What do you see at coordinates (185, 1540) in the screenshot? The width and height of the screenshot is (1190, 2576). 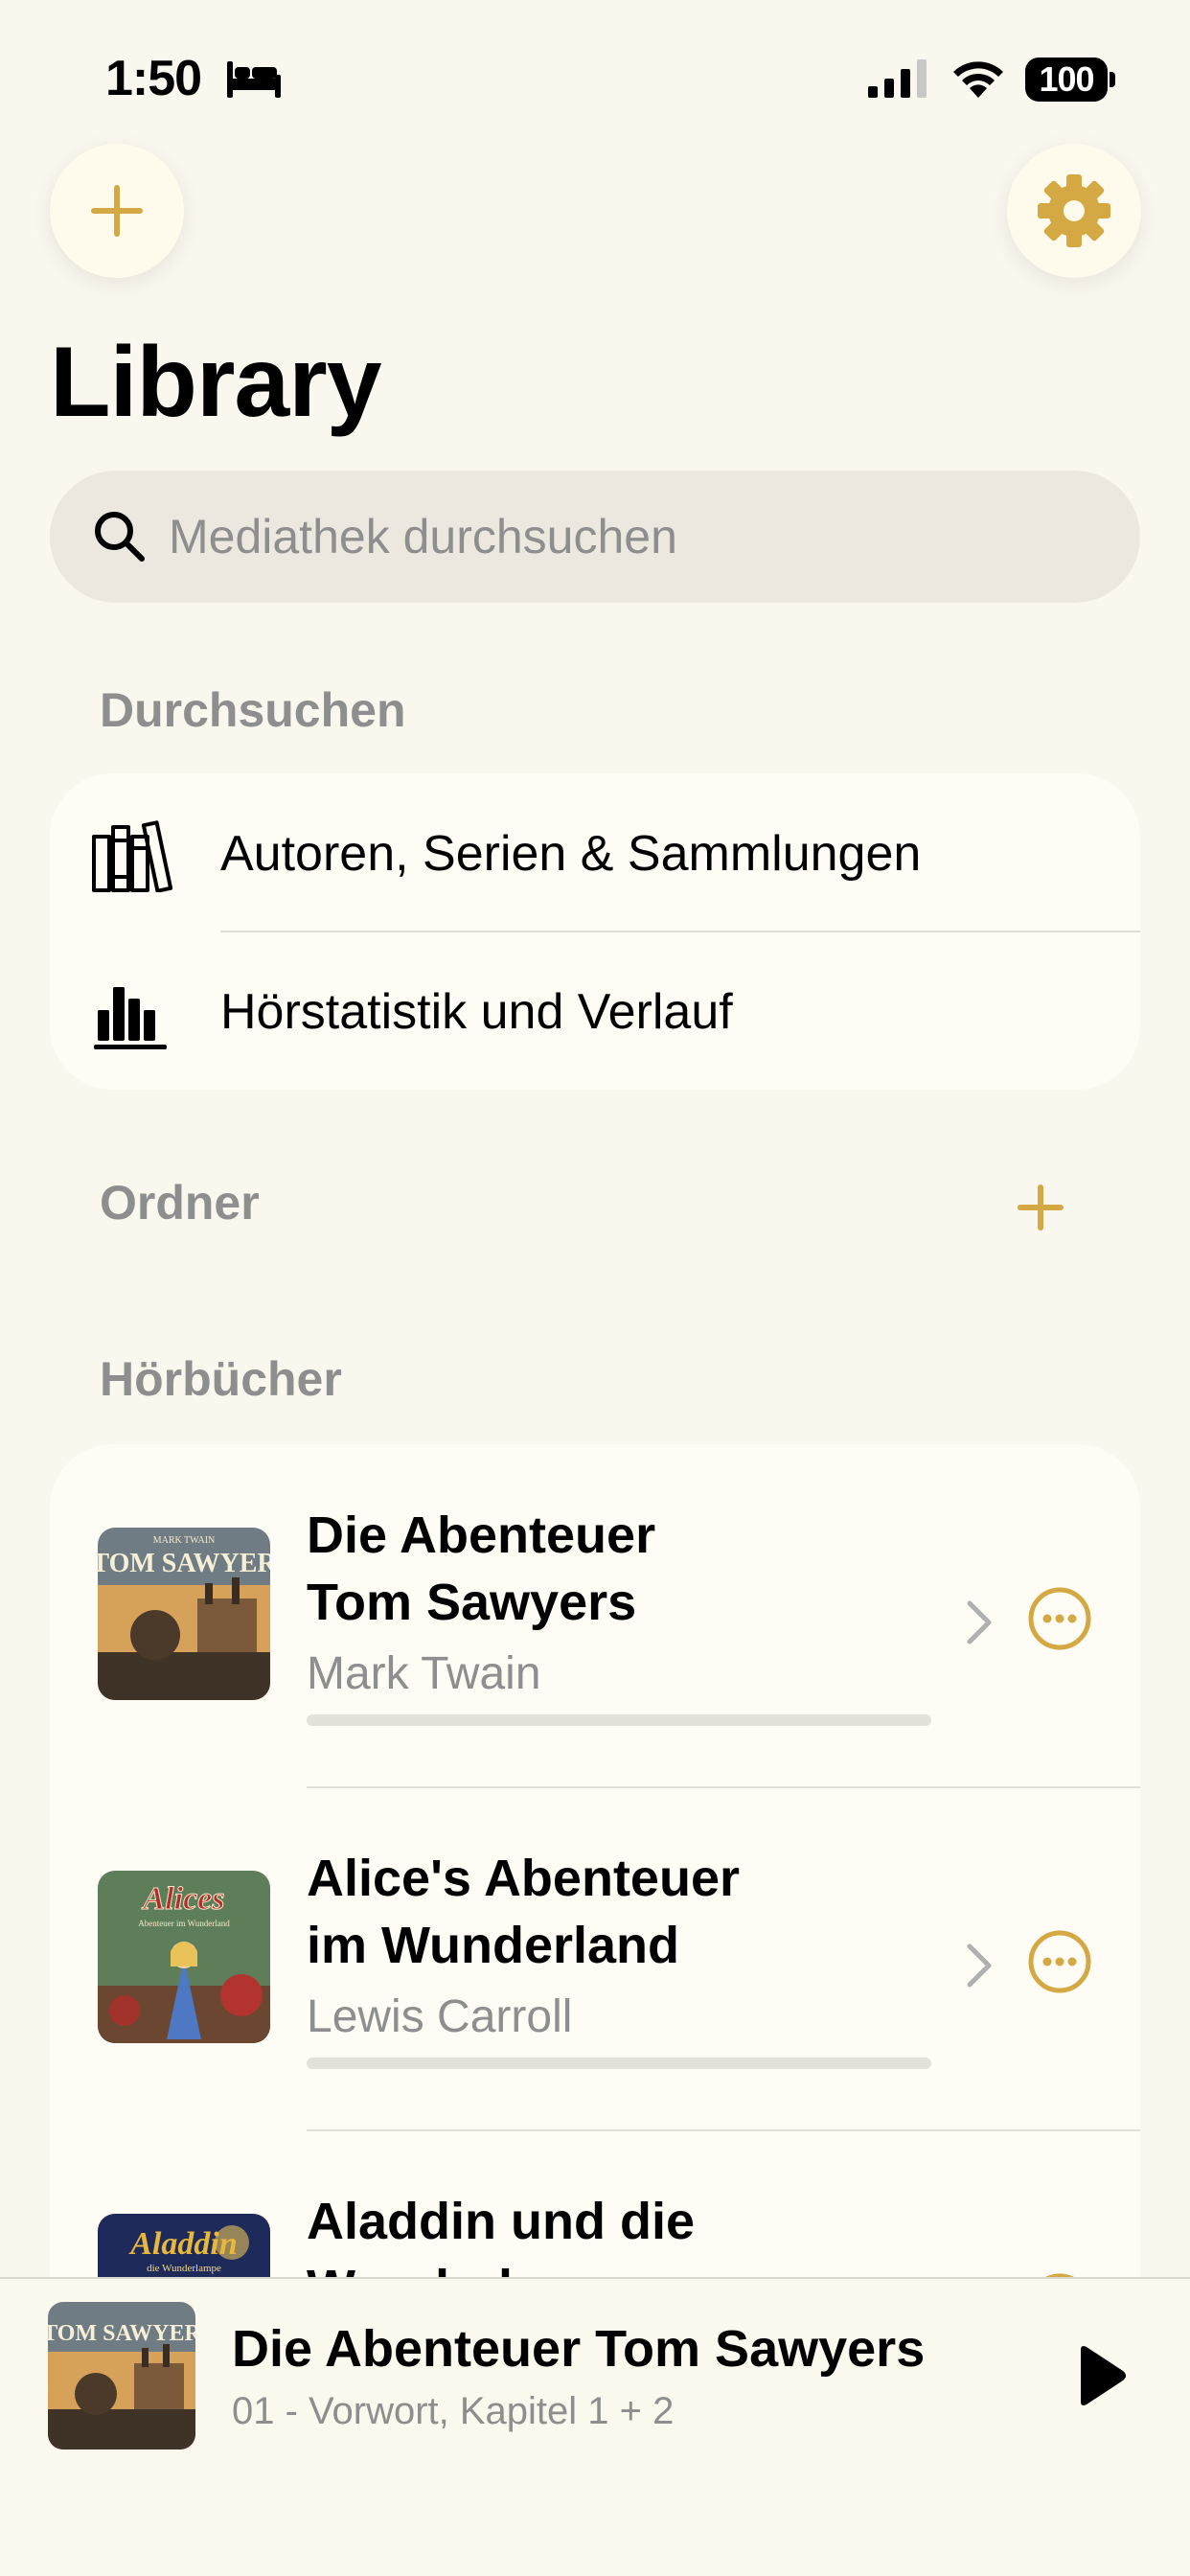 I see `cover-author-text: MARK TWAIN` at bounding box center [185, 1540].